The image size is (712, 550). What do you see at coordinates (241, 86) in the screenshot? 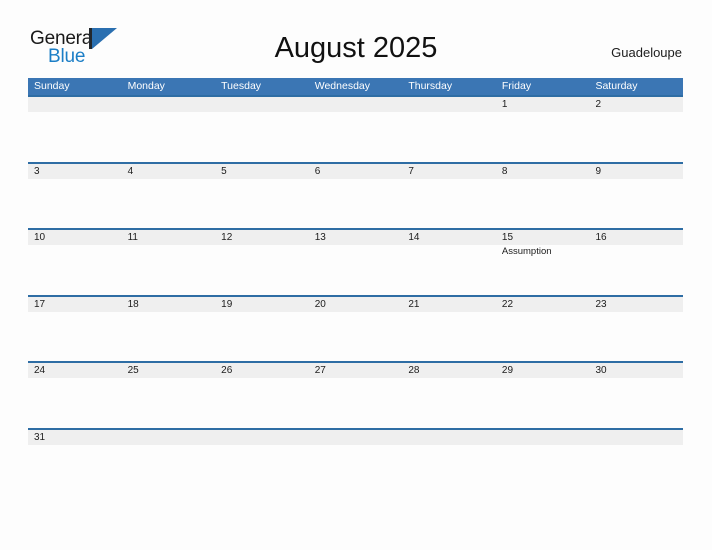
I see `weekday-tuesday: Tuesday` at bounding box center [241, 86].